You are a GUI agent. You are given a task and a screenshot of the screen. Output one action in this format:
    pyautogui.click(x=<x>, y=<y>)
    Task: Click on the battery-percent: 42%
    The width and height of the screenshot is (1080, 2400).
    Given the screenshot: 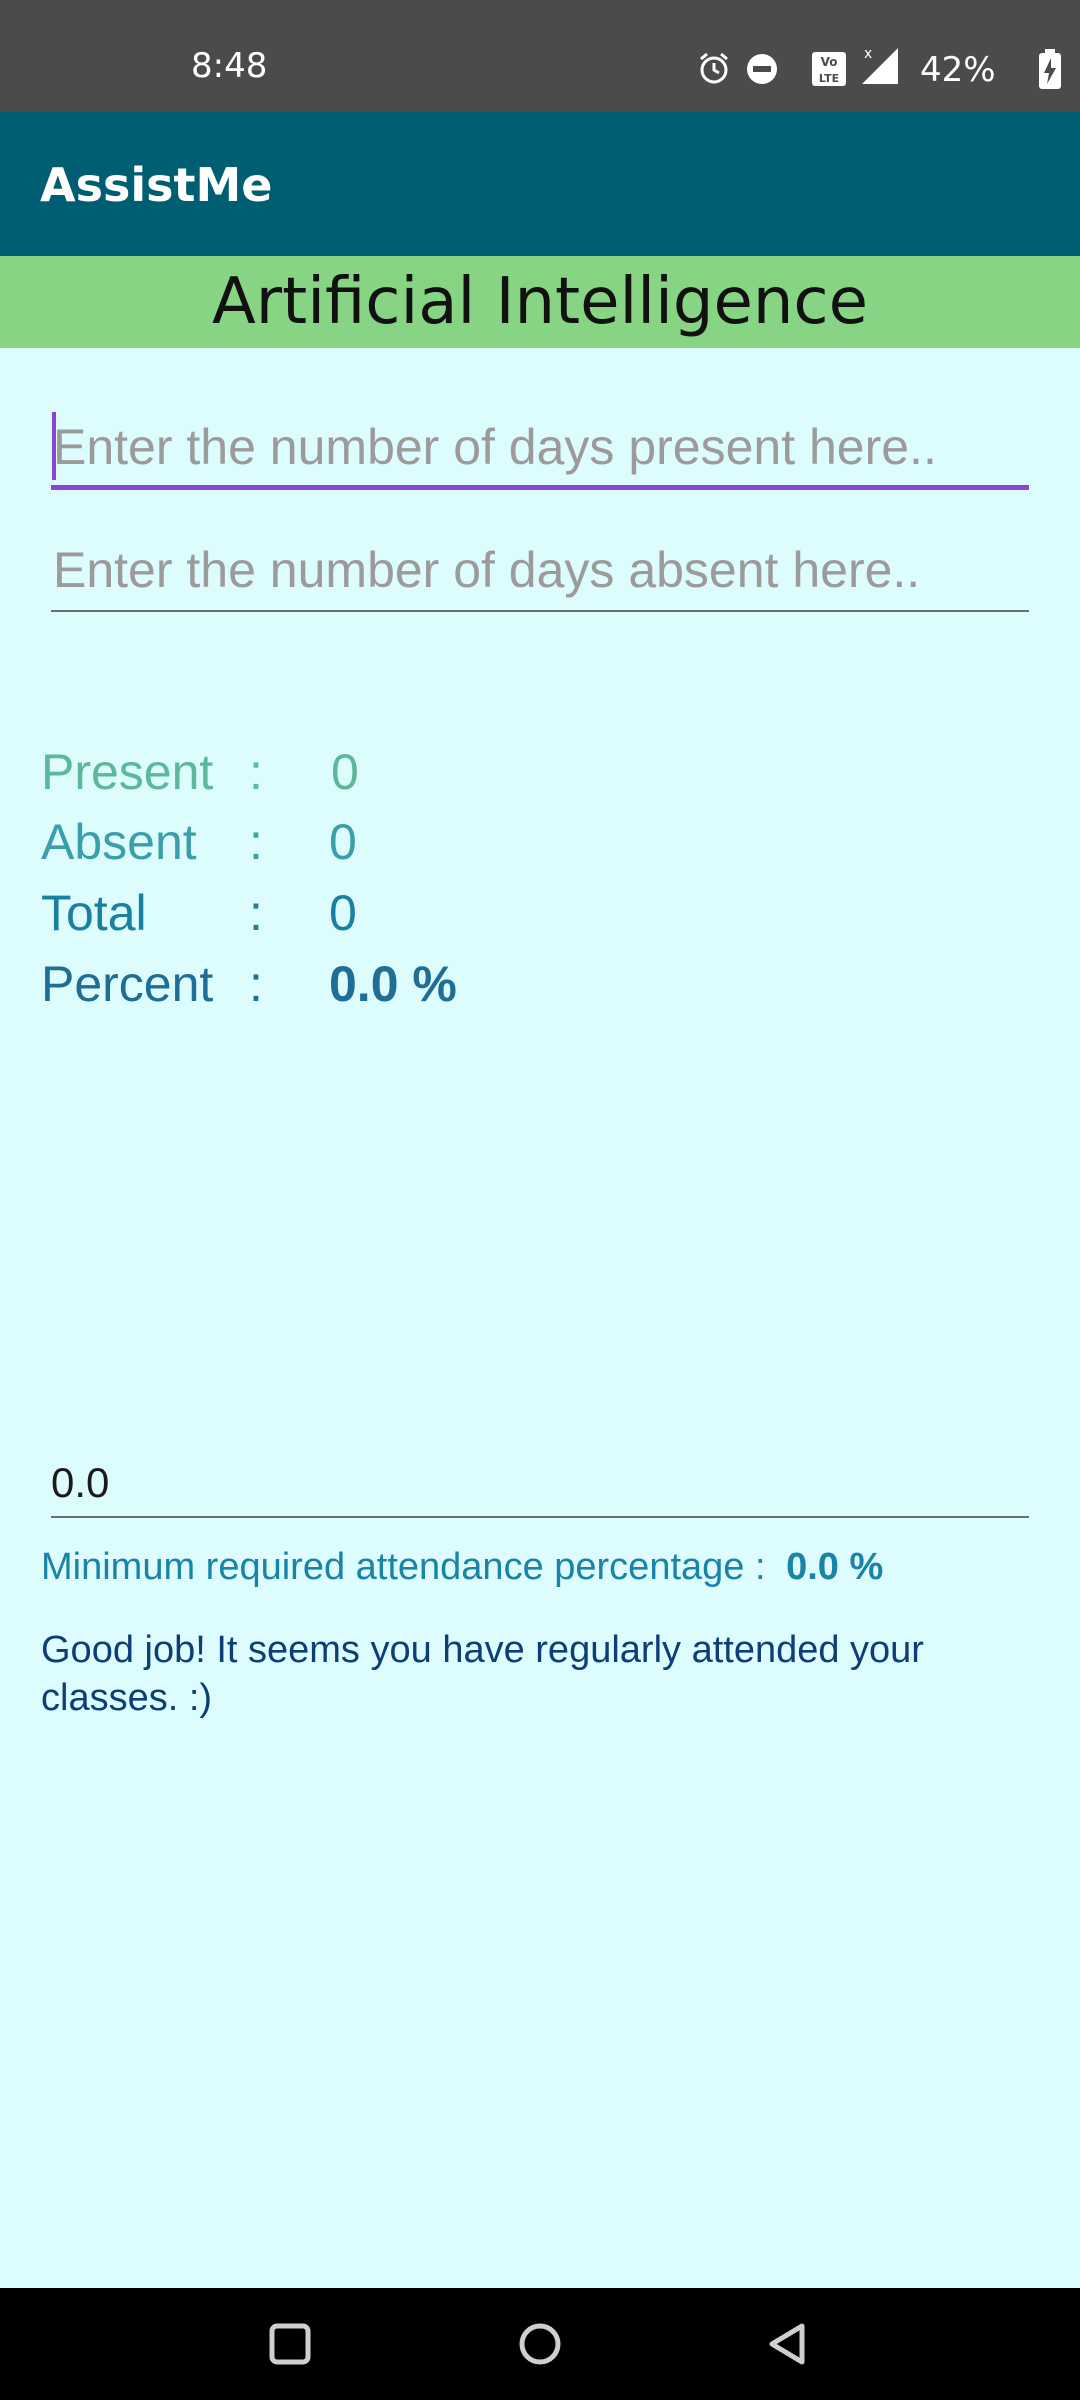 What is the action you would take?
    pyautogui.click(x=958, y=70)
    